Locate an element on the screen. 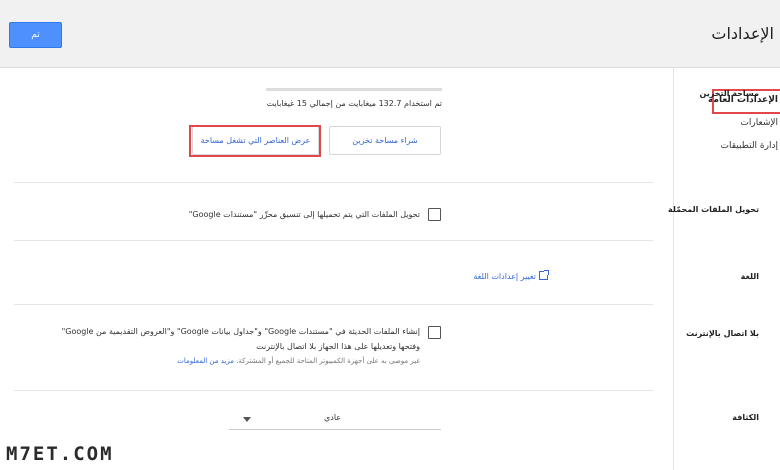 The width and height of the screenshot is (780, 470). settings-header: تم الإعدادات is located at coordinates (390, 34).